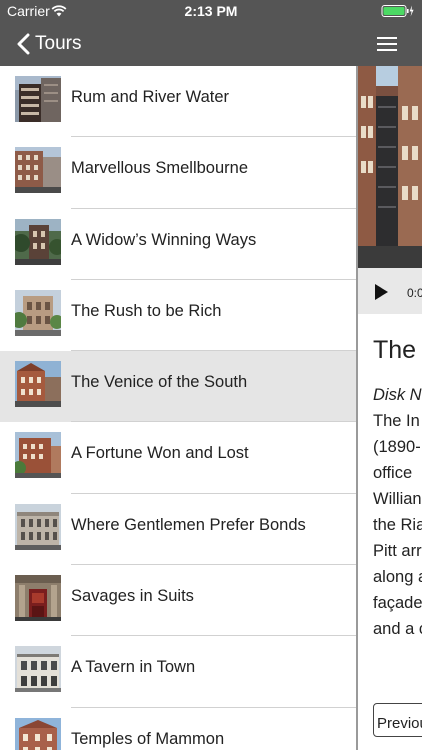  I want to click on battery-icon, so click(398, 11).